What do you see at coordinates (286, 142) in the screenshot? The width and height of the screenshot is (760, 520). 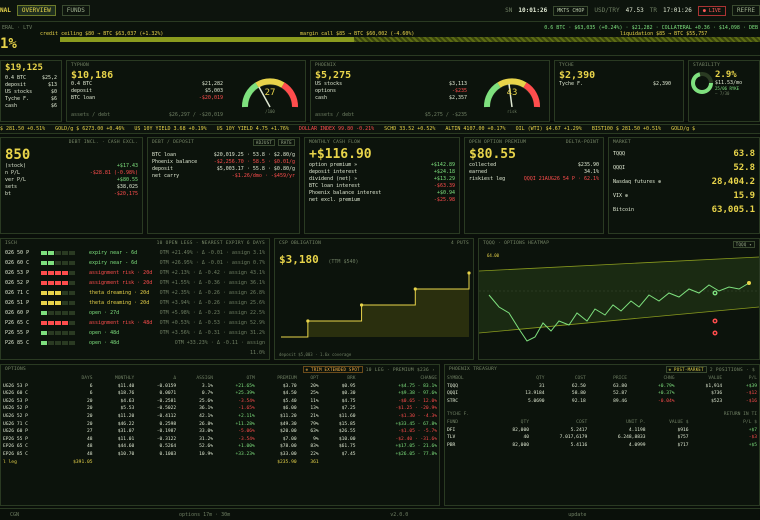 I see `rate-button: RATE` at bounding box center [286, 142].